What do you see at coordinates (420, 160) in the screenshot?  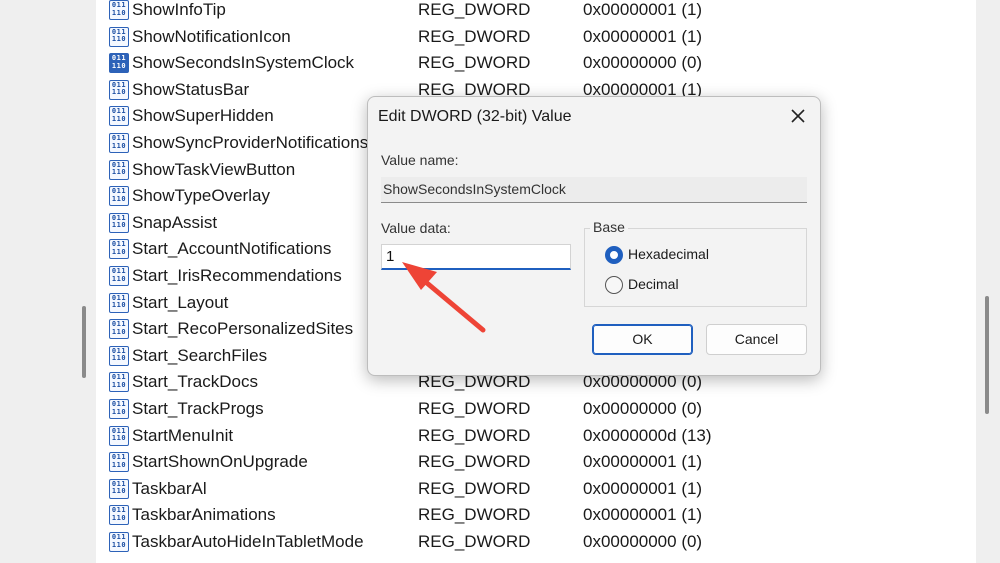 I see `value-name-label: Value name:` at bounding box center [420, 160].